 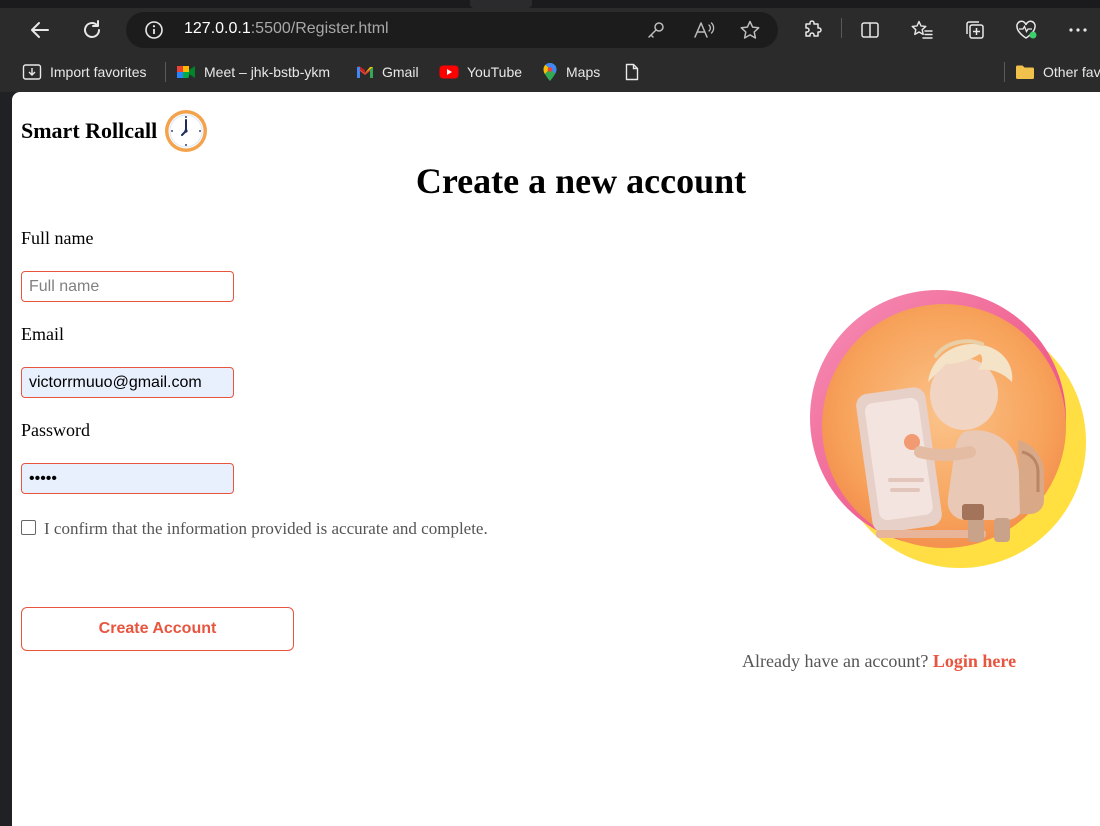 I want to click on page-icon, so click(x=632, y=72).